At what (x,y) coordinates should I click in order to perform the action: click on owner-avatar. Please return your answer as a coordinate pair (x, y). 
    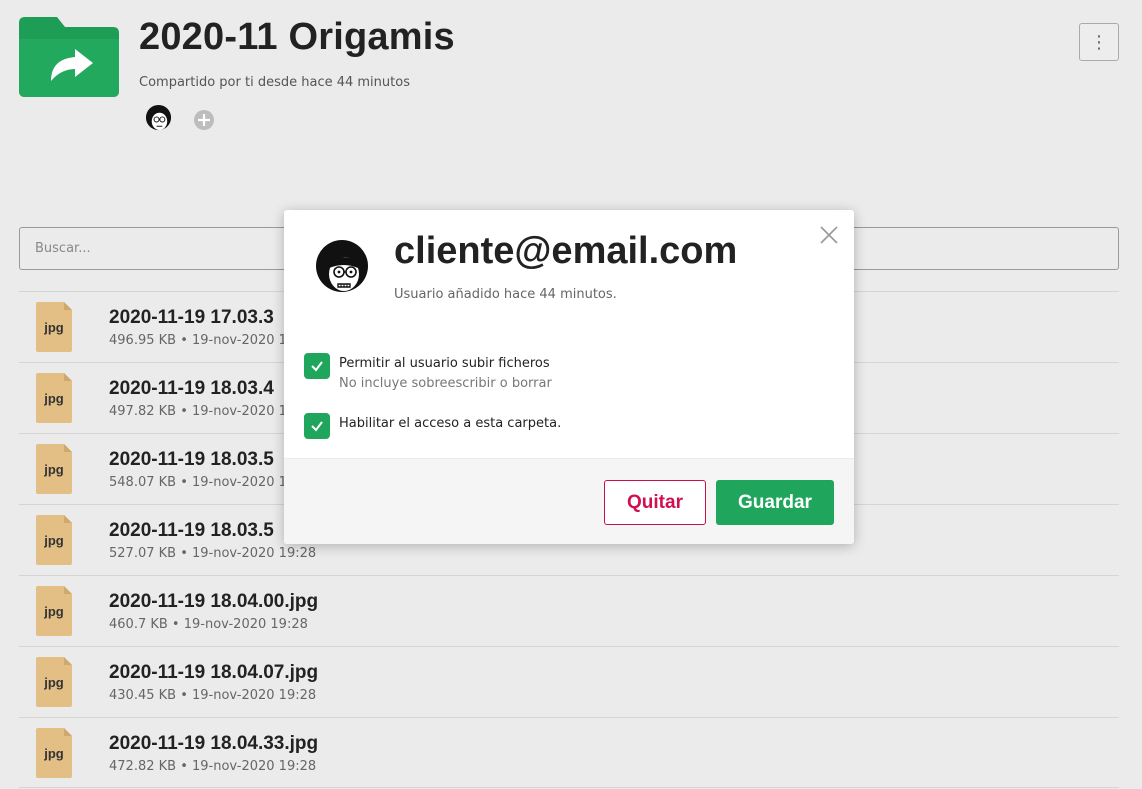
    Looking at the image, I should click on (158, 118).